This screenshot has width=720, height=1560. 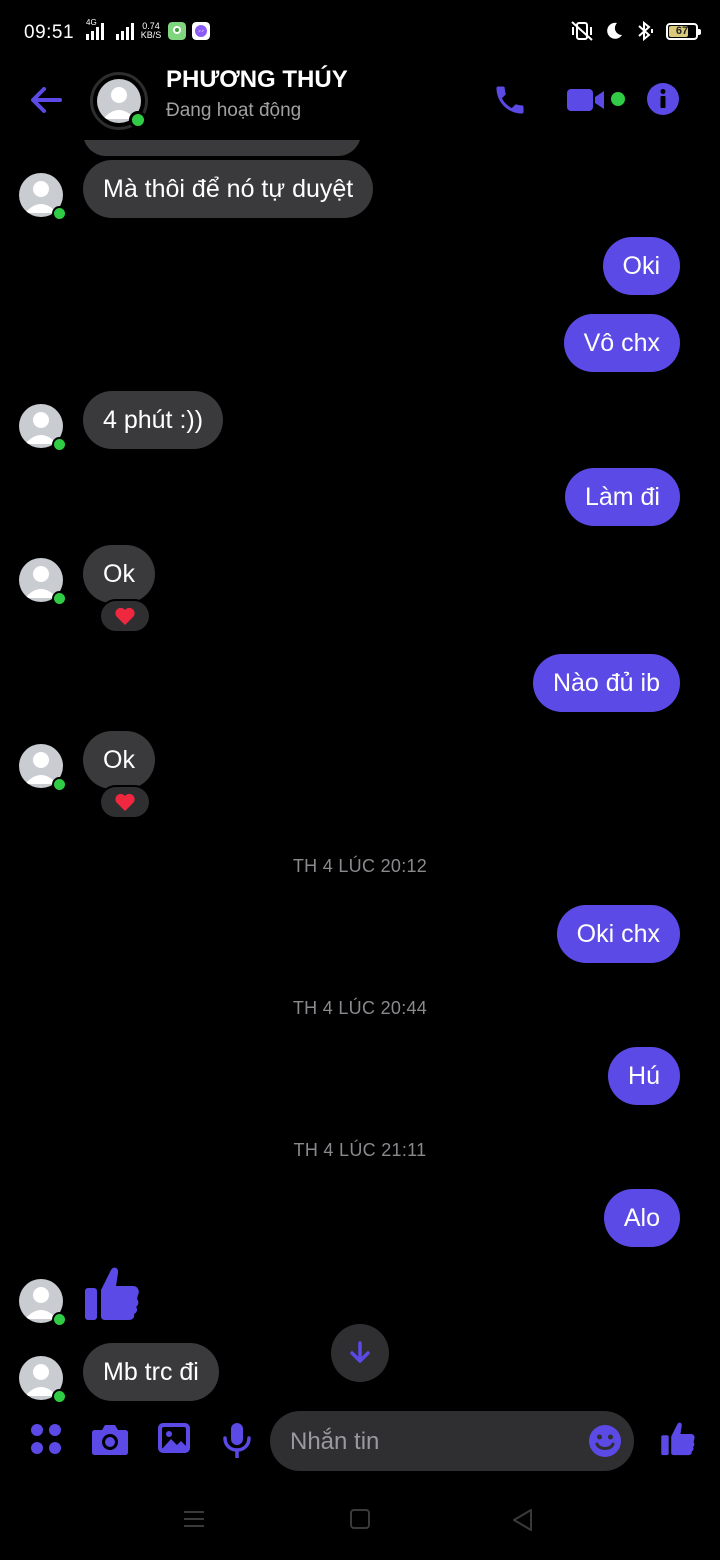 What do you see at coordinates (46, 100) in the screenshot?
I see `back-arrow-icon` at bounding box center [46, 100].